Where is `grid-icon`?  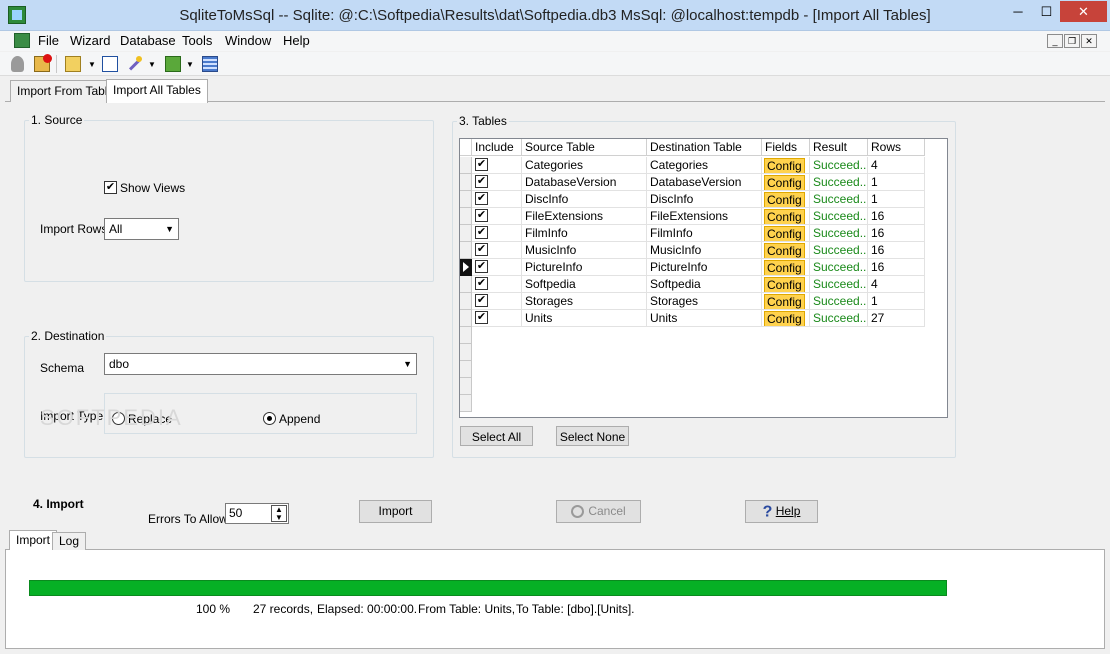
grid-icon is located at coordinates (210, 64).